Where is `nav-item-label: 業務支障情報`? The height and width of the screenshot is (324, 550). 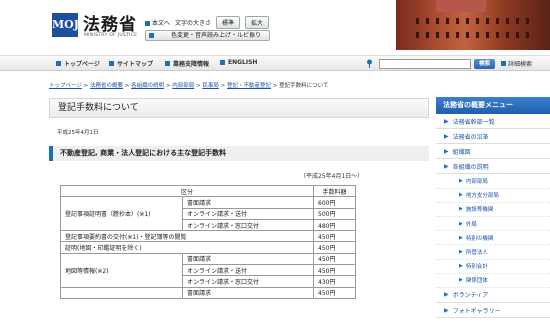
nav-item-label: 業務支障情報 is located at coordinates (191, 64).